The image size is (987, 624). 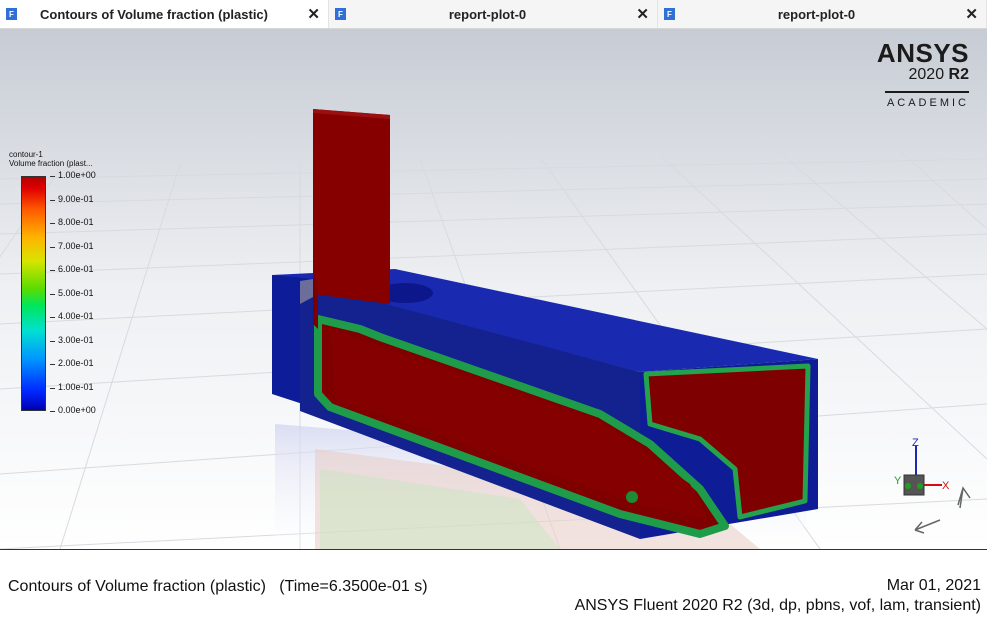 I want to click on tab-report-plot-1: F report-plot-0 ✕, so click(x=493, y=14).